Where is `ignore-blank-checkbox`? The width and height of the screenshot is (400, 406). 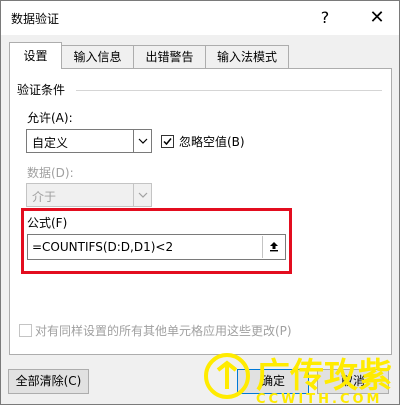
ignore-blank-checkbox is located at coordinates (167, 141).